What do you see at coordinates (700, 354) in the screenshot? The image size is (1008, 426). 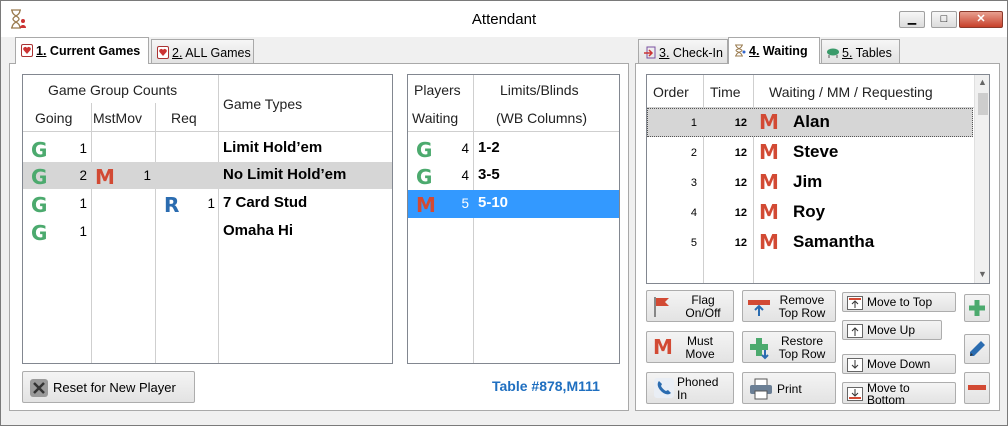 I see `must-move-label-2: Move` at bounding box center [700, 354].